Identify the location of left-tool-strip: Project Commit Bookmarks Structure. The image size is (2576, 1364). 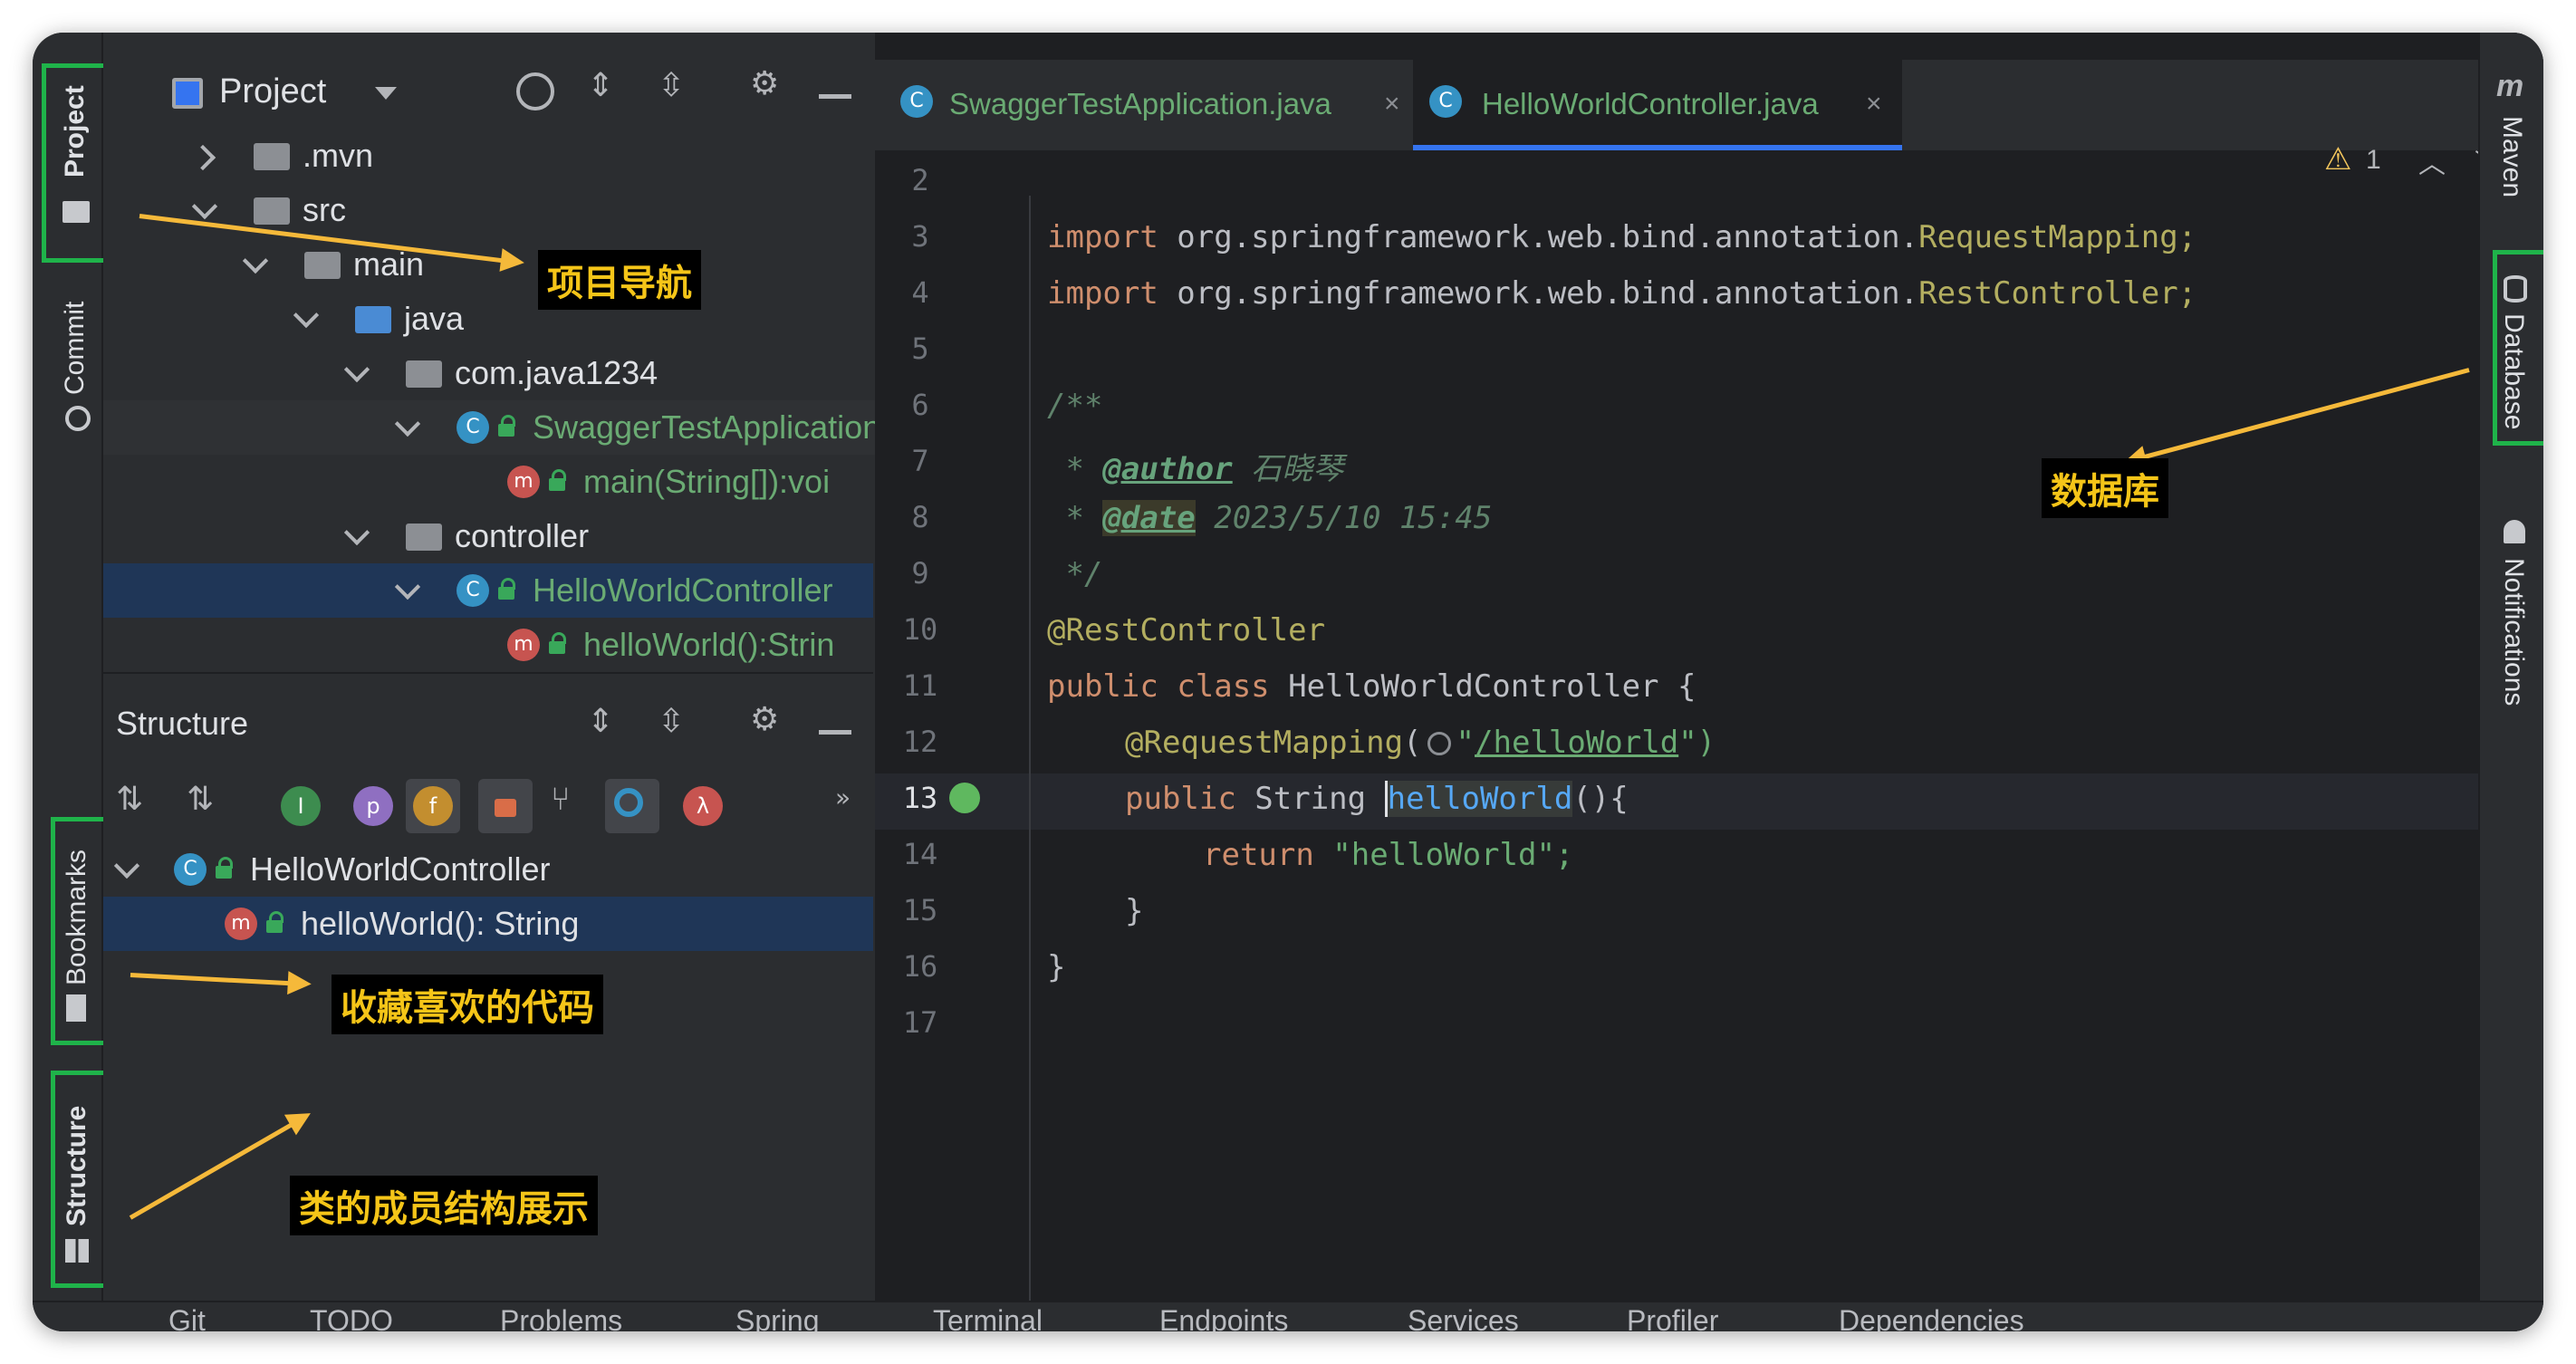
(77, 682).